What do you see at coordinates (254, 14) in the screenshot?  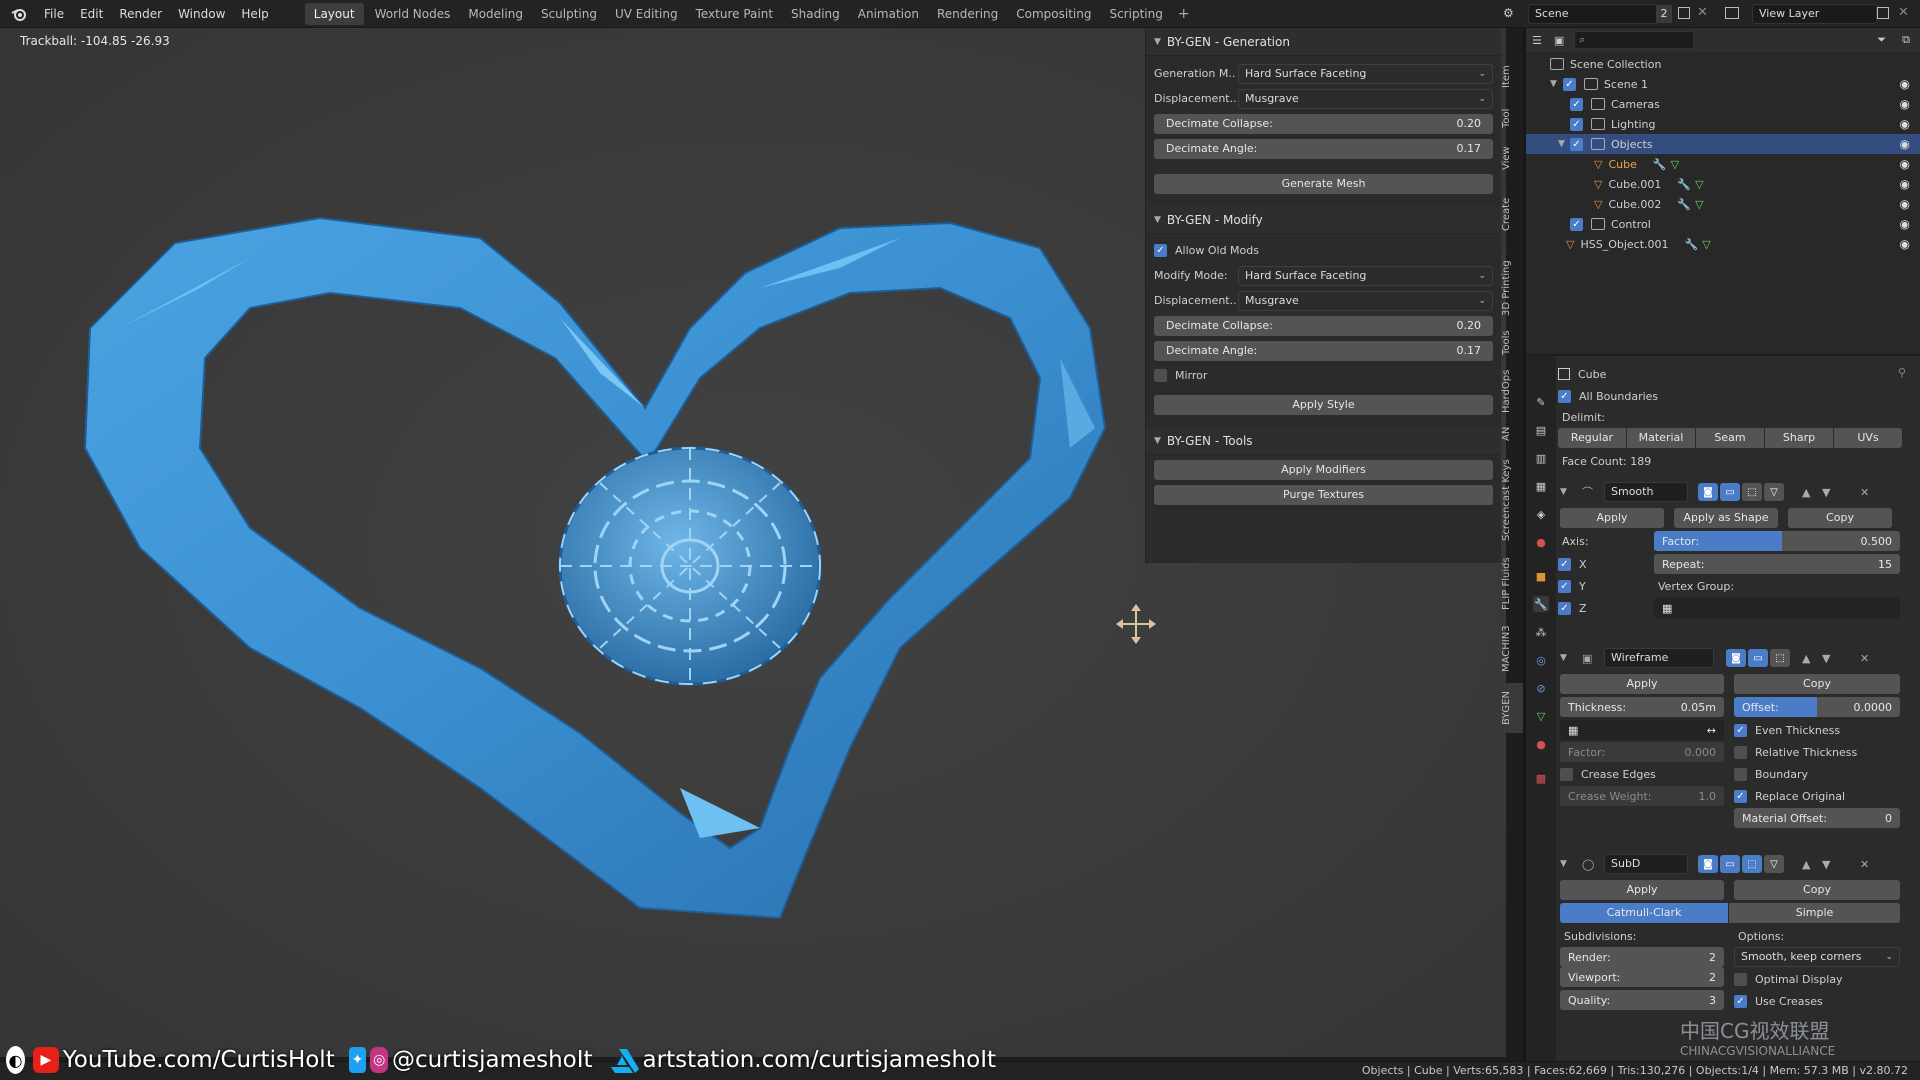 I see `menu-help: Help` at bounding box center [254, 14].